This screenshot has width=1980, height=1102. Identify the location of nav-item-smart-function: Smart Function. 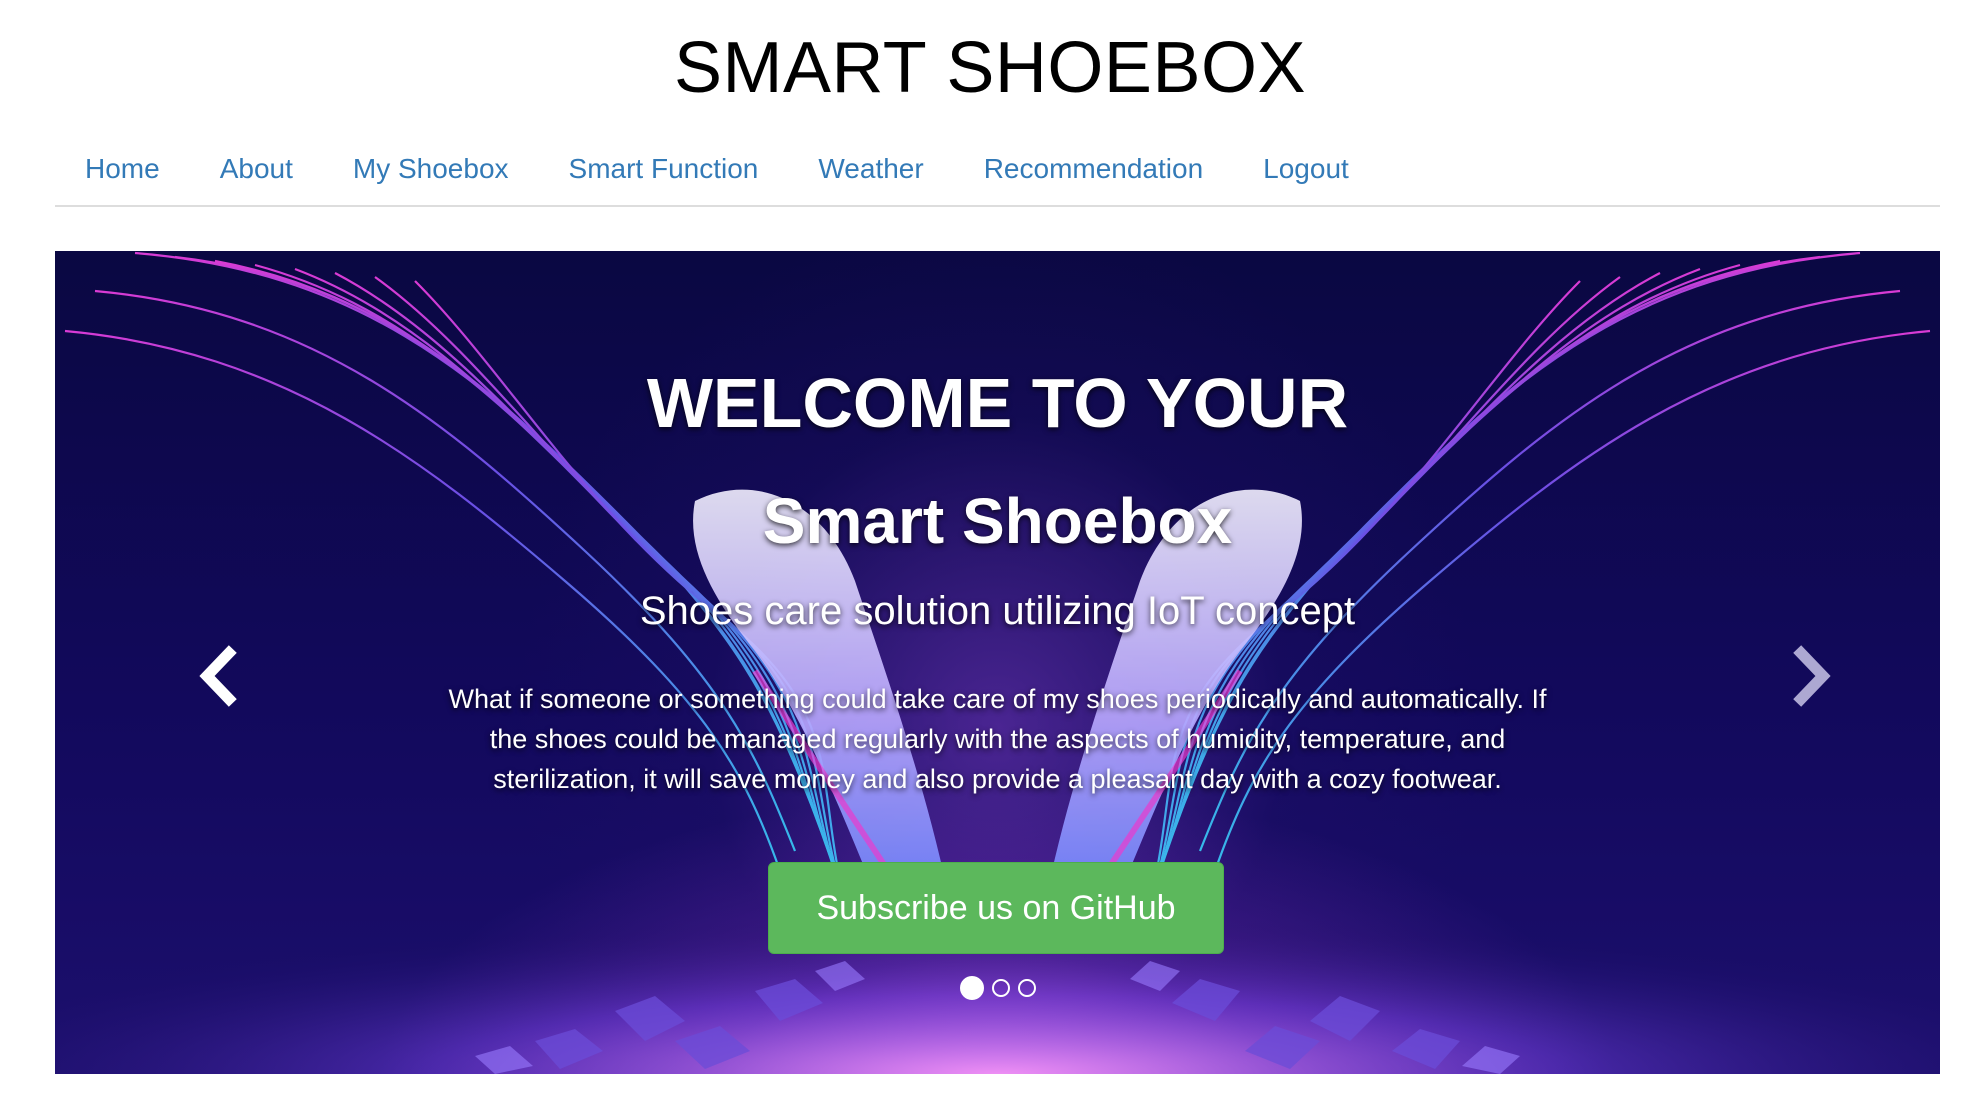
(664, 169).